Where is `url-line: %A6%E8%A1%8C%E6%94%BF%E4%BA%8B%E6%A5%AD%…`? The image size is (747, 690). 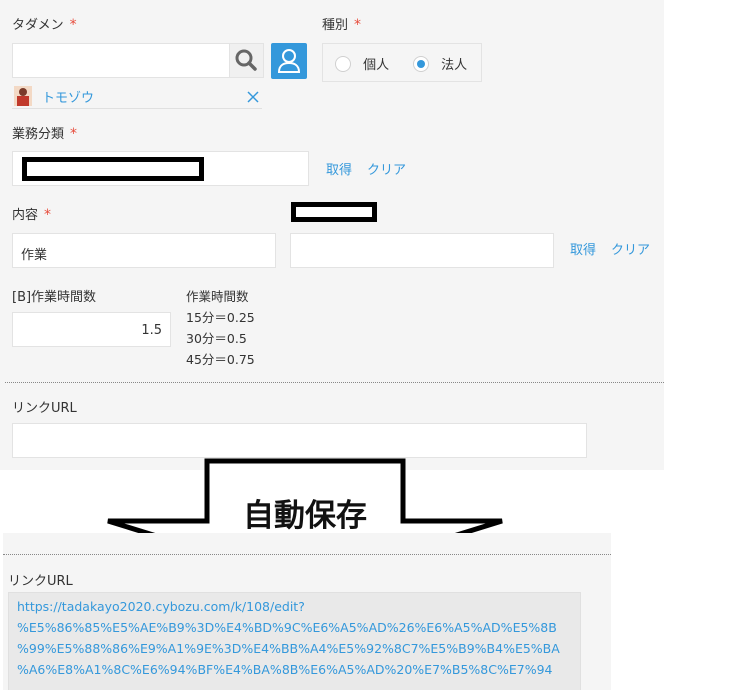
url-line: %A6%E8%A1%8C%E6%94%BF%E4%BA%8B%E6%A5%AD%… is located at coordinates (285, 669).